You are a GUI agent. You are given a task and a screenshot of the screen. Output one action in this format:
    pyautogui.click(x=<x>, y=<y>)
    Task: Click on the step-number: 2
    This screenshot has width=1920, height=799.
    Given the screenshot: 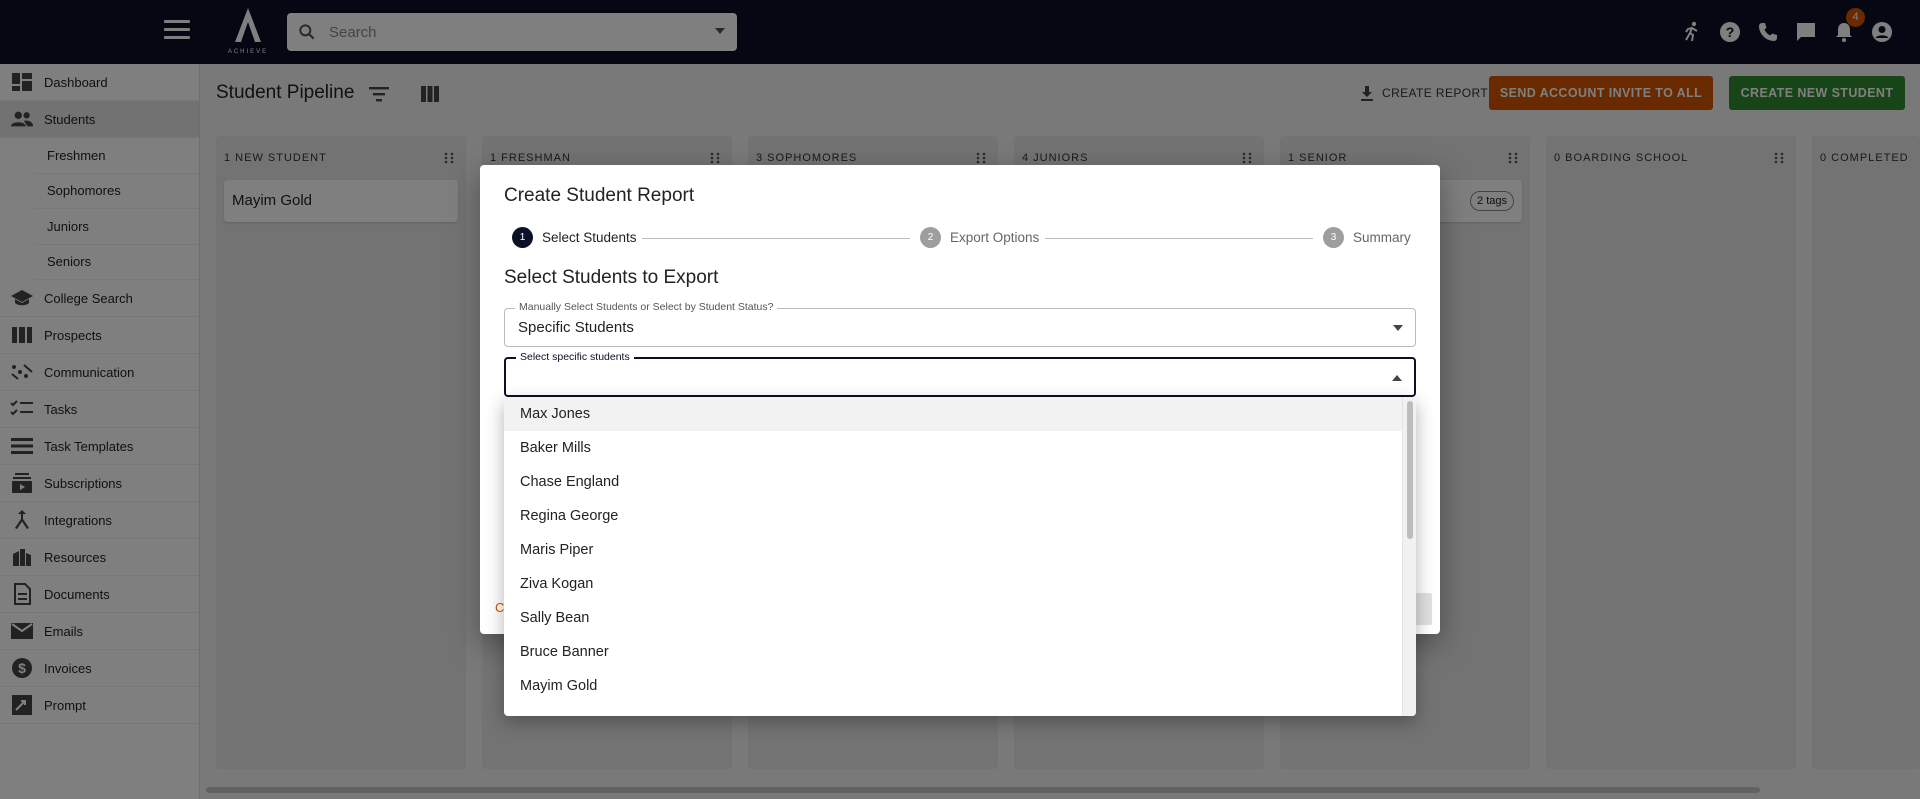 What is the action you would take?
    pyautogui.click(x=930, y=237)
    